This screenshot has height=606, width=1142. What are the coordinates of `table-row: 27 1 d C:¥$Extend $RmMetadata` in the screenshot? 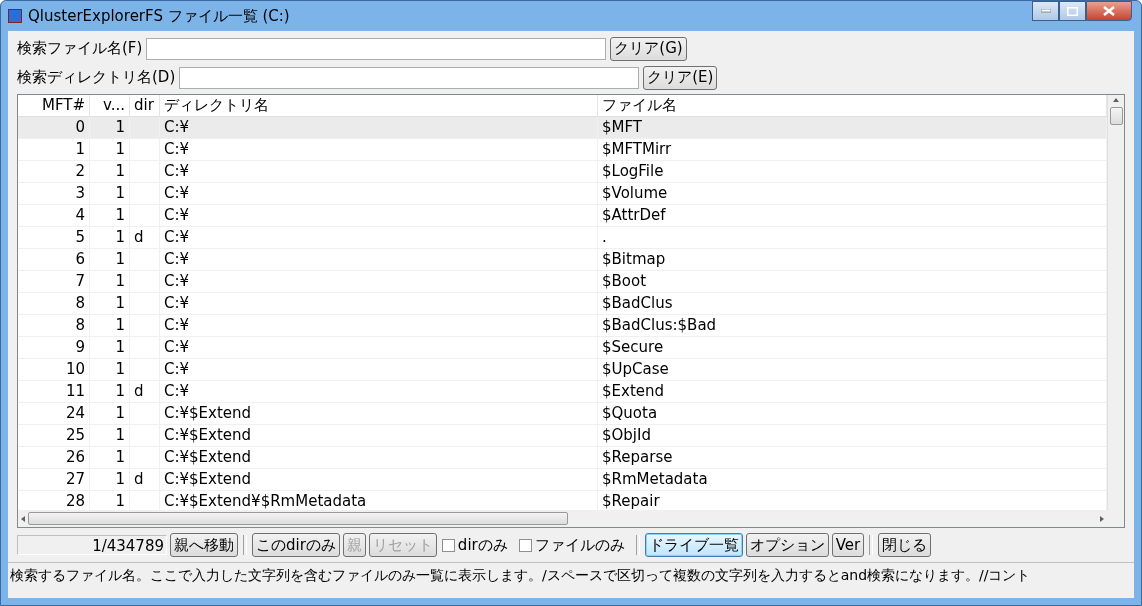 It's located at (562, 480).